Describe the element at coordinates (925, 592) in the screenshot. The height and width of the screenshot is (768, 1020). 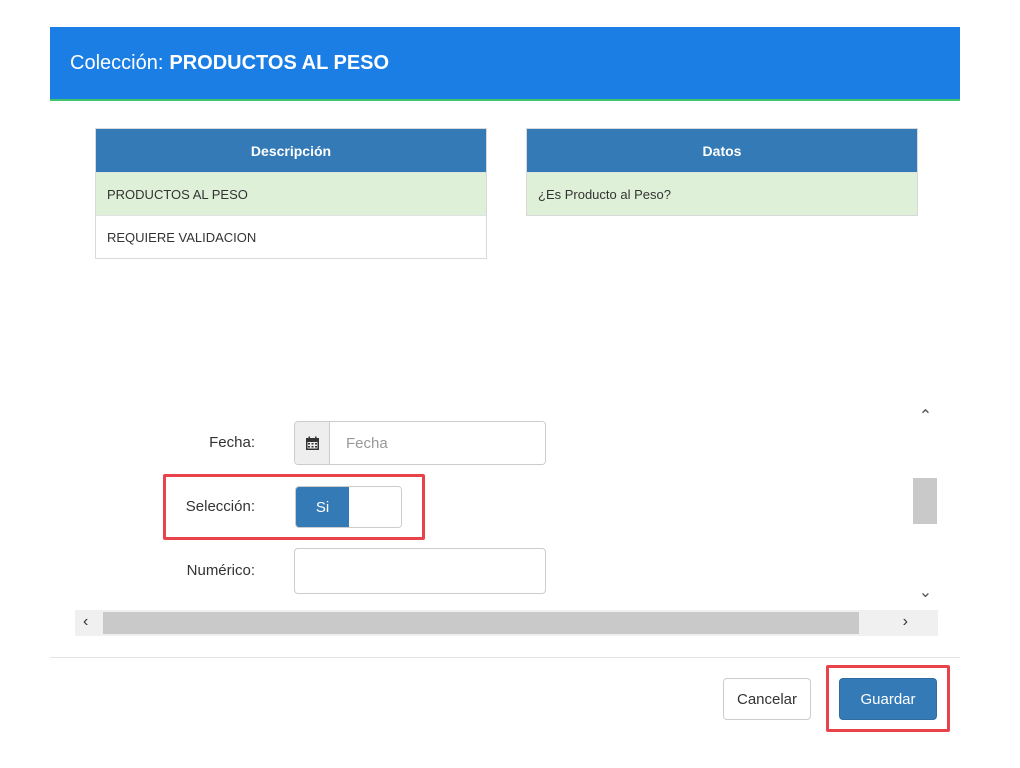
I see `chevron-down-icon: ⌄` at that location.